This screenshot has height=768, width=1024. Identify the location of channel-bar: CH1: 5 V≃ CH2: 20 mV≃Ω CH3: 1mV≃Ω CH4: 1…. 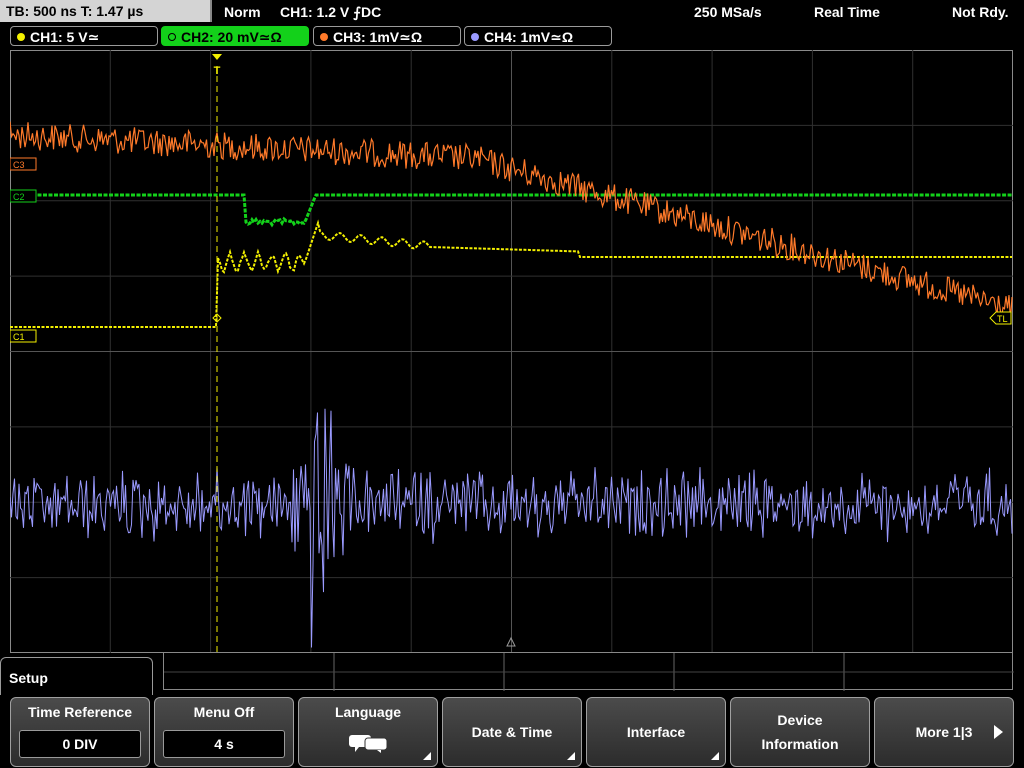
(512, 37).